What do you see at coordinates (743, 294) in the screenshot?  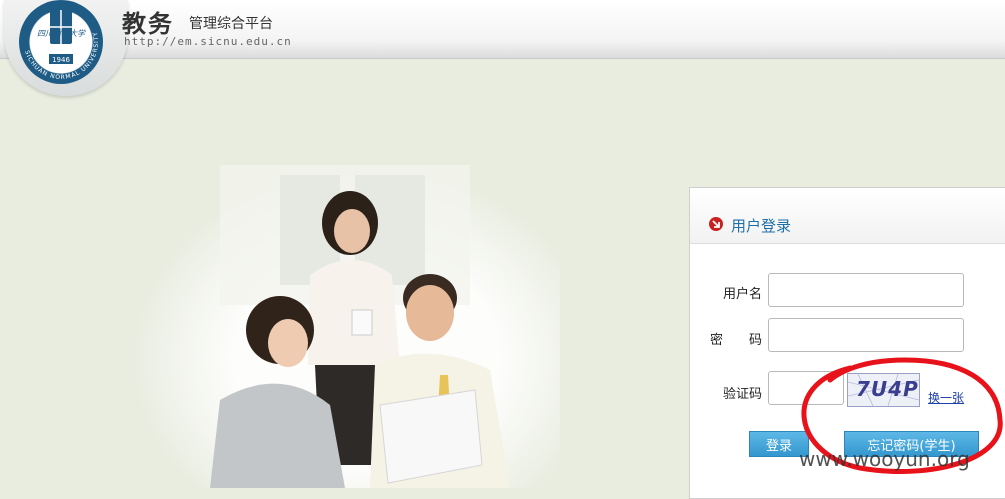 I see `username-label: 用户名` at bounding box center [743, 294].